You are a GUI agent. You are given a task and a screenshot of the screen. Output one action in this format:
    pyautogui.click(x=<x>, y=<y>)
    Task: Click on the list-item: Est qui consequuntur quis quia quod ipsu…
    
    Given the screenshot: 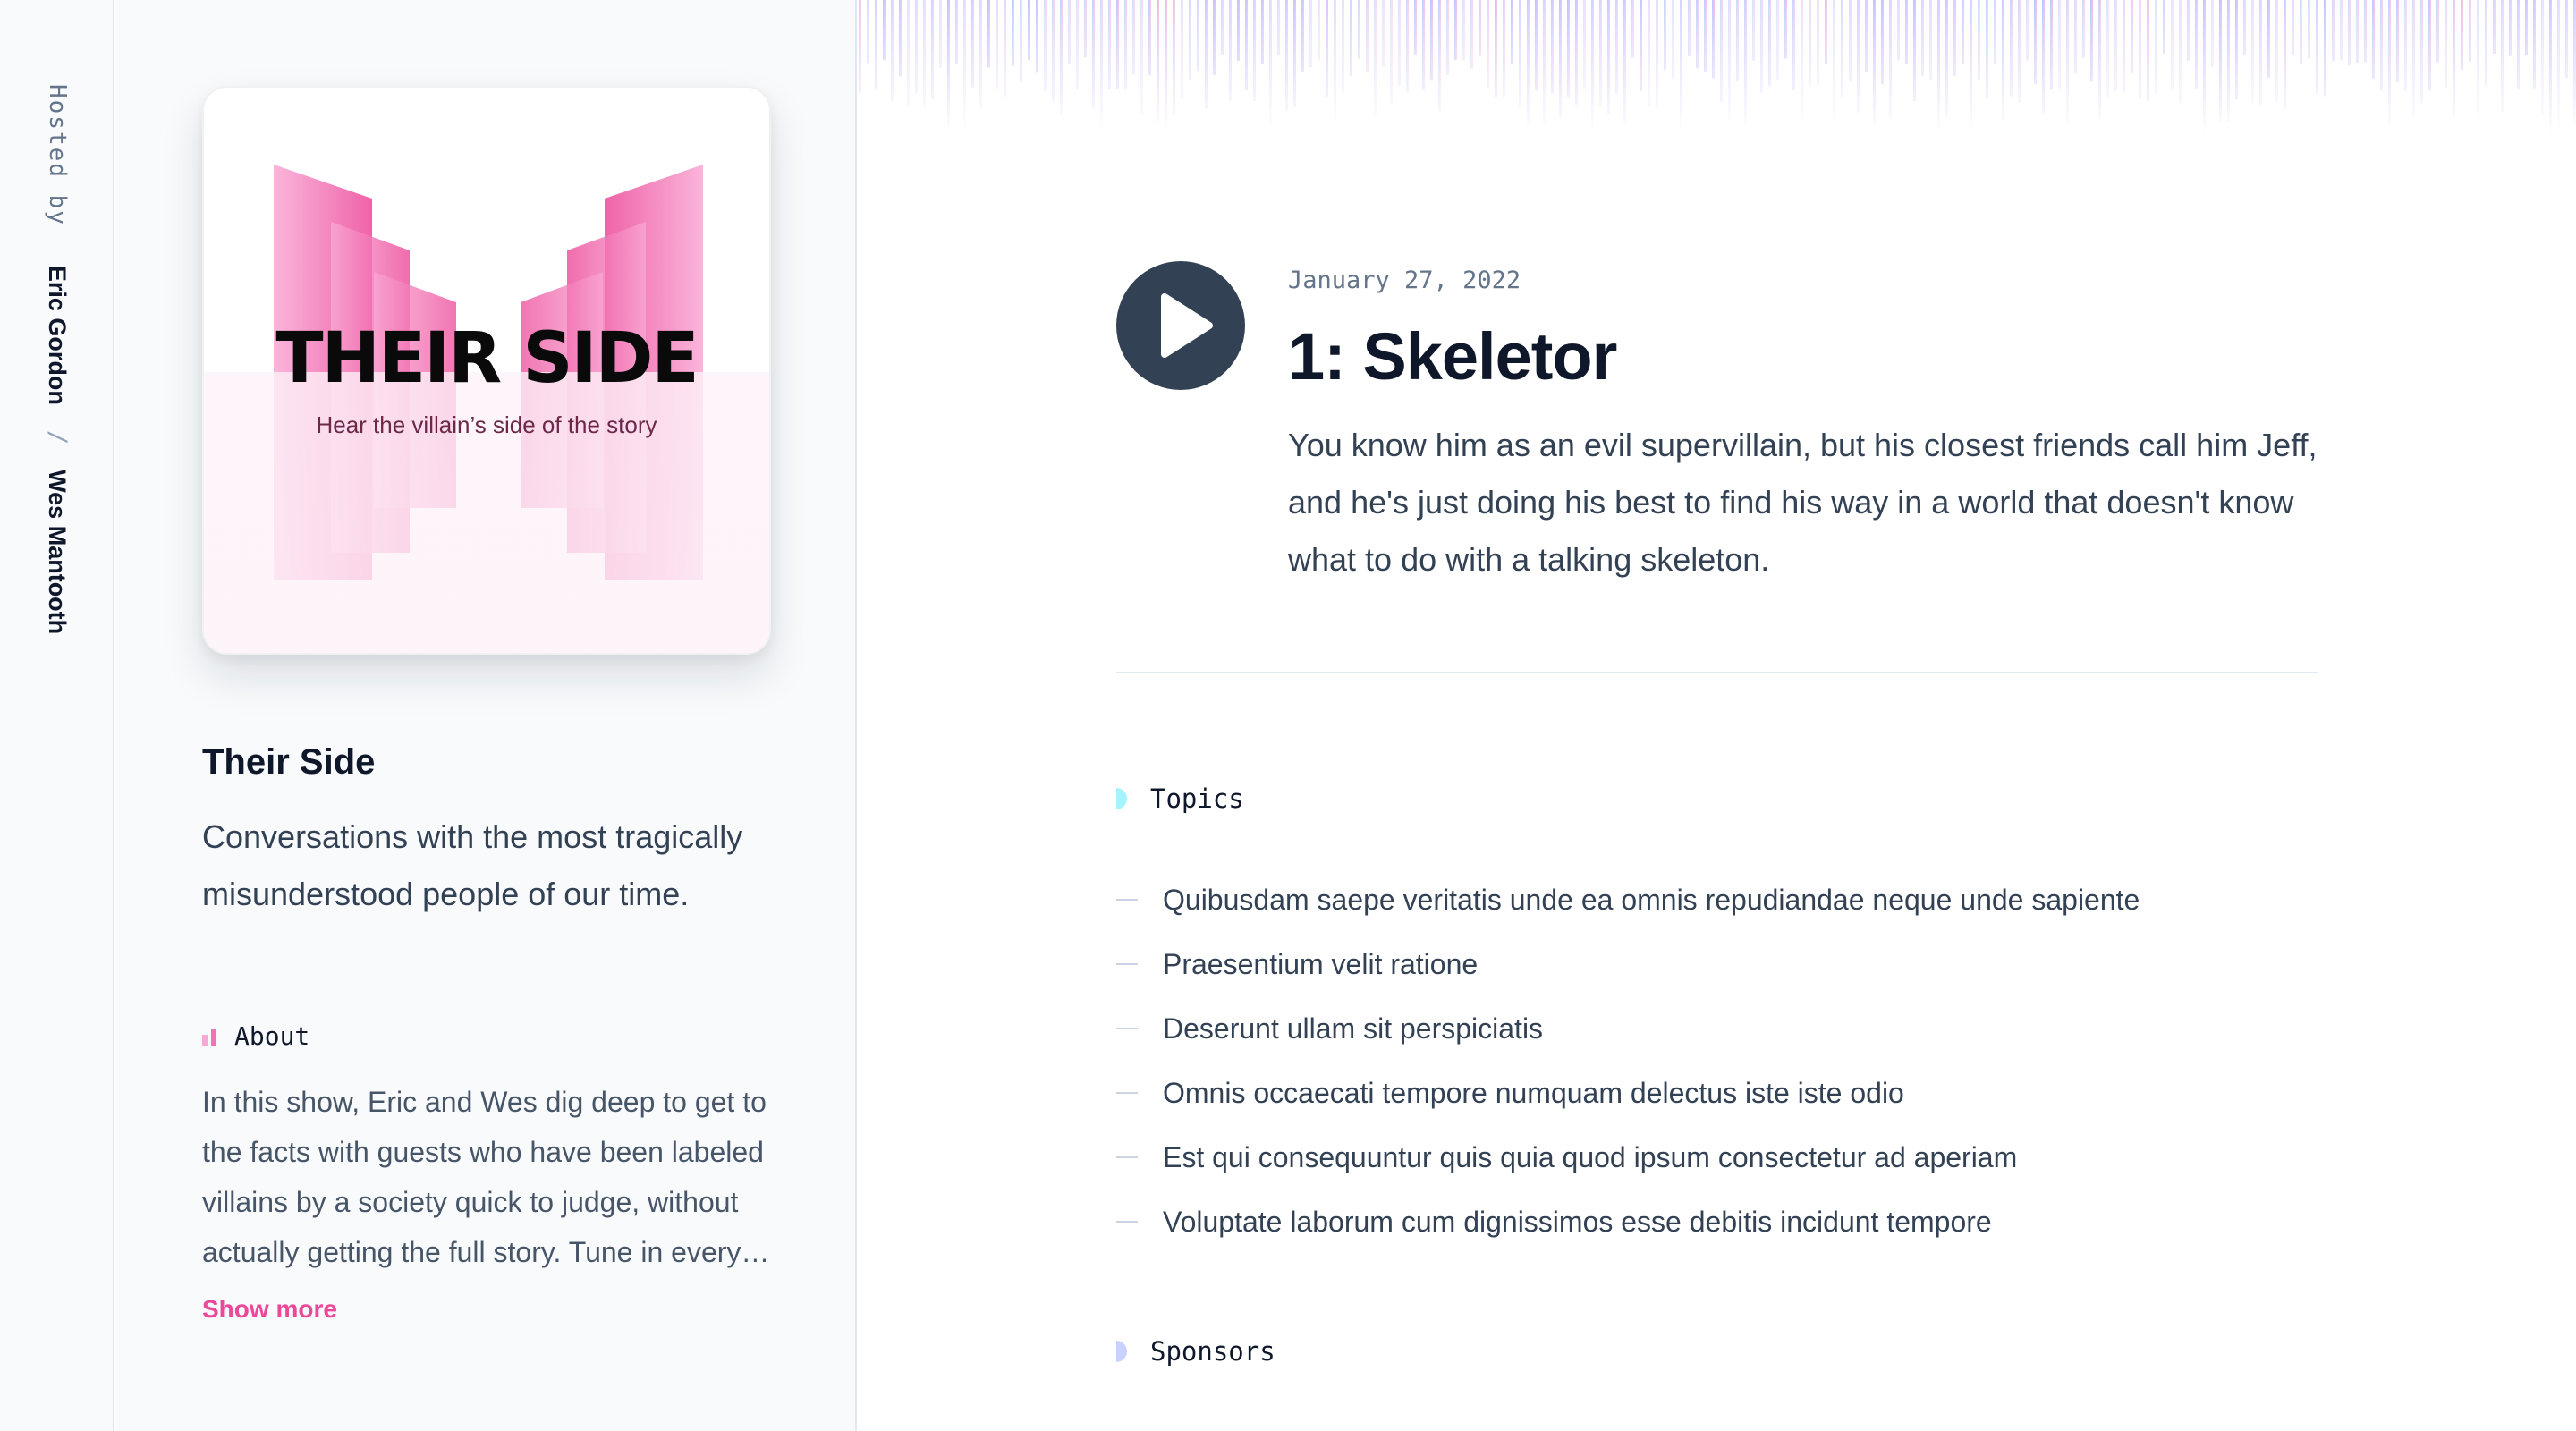 What is the action you would take?
    pyautogui.click(x=1628, y=1157)
    